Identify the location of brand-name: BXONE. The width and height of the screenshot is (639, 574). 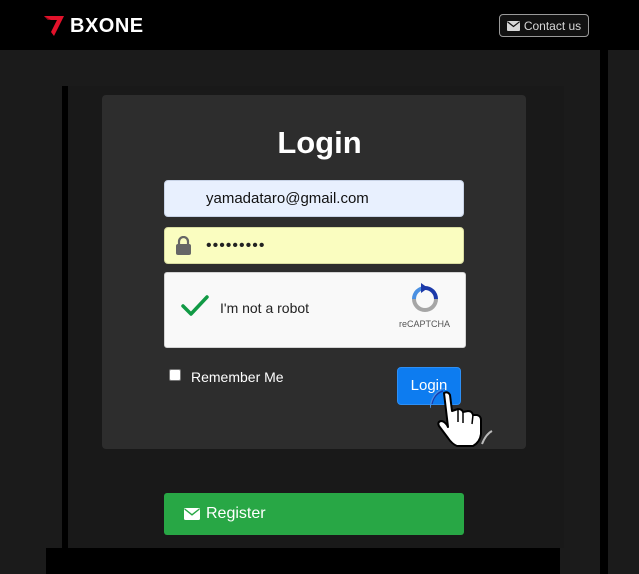
(107, 25).